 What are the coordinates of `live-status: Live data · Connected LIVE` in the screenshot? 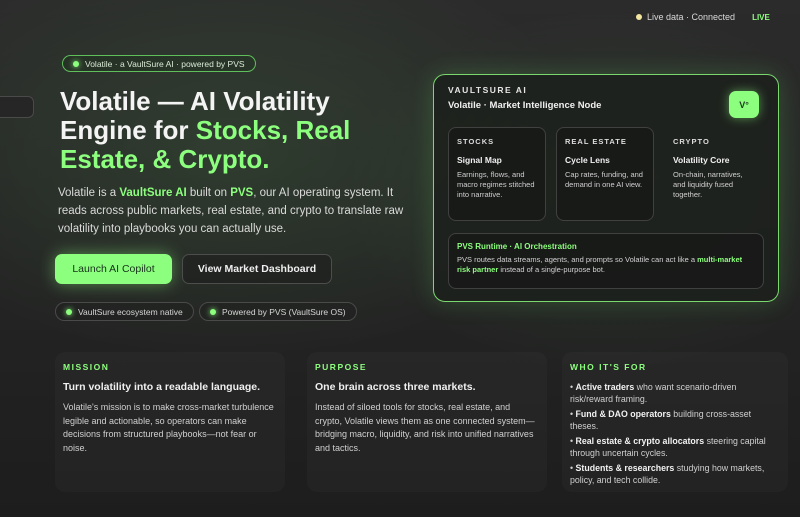 It's located at (703, 17).